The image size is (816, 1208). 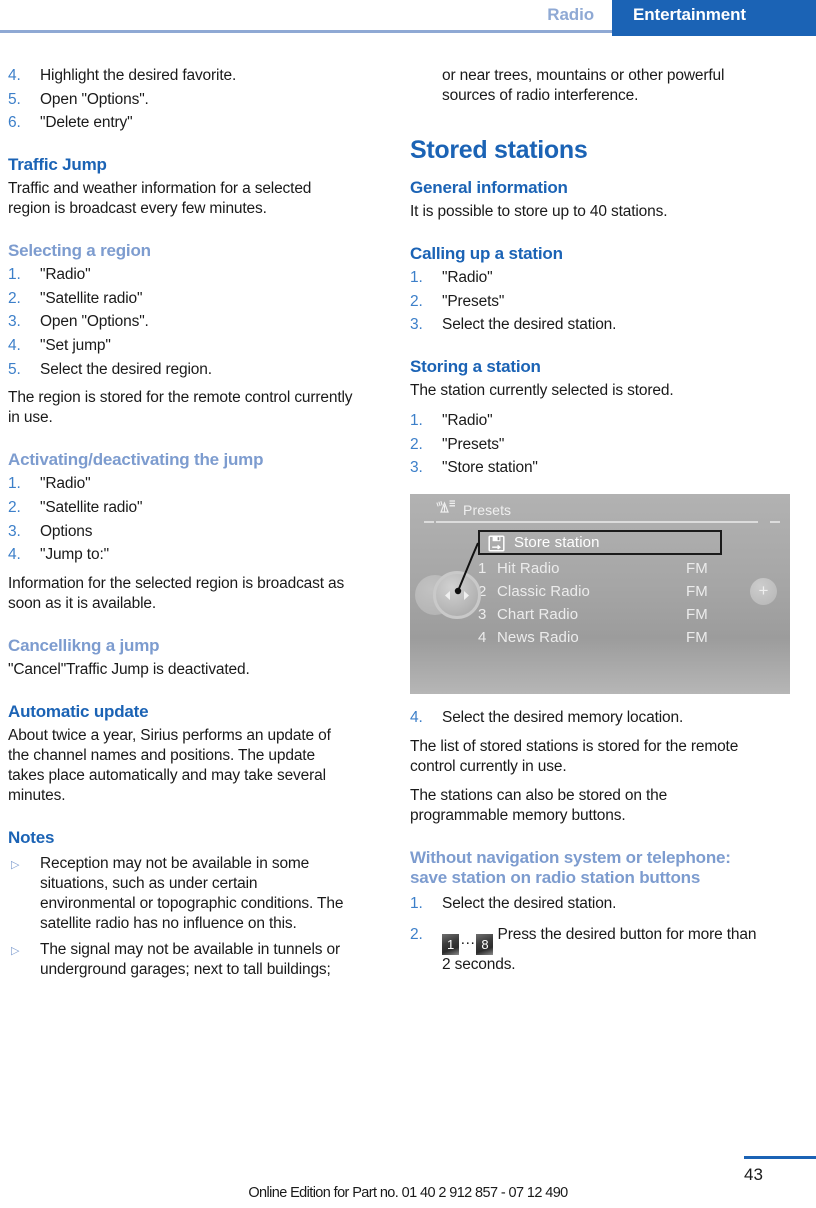 What do you see at coordinates (600, 614) in the screenshot?
I see `idrive-preset-row: 3 Chart Radio FM` at bounding box center [600, 614].